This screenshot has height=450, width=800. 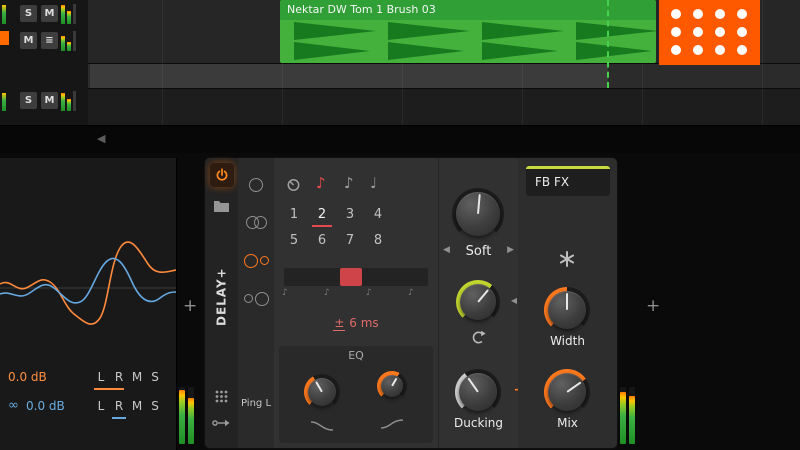 What do you see at coordinates (221, 297) in the screenshot?
I see `device-title: DELAY+` at bounding box center [221, 297].